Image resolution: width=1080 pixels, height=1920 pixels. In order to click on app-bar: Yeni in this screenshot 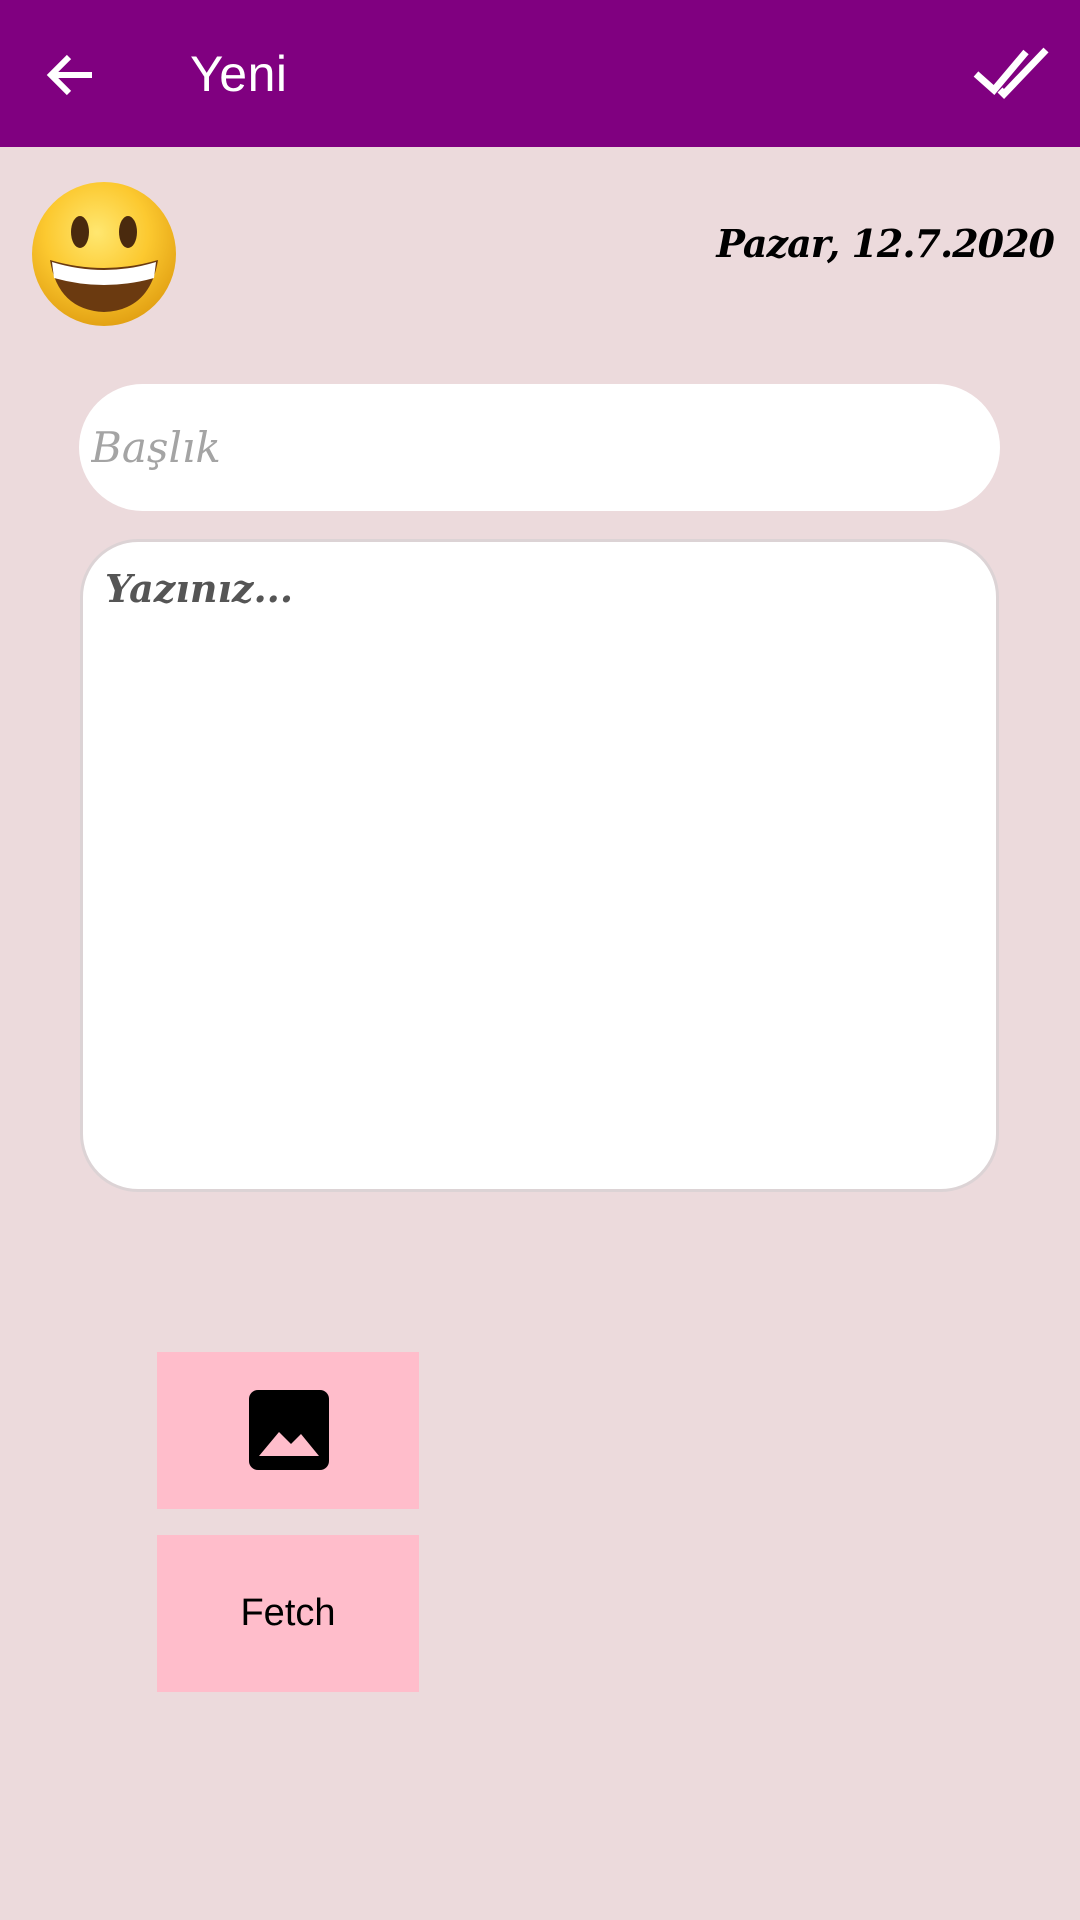, I will do `click(540, 73)`.